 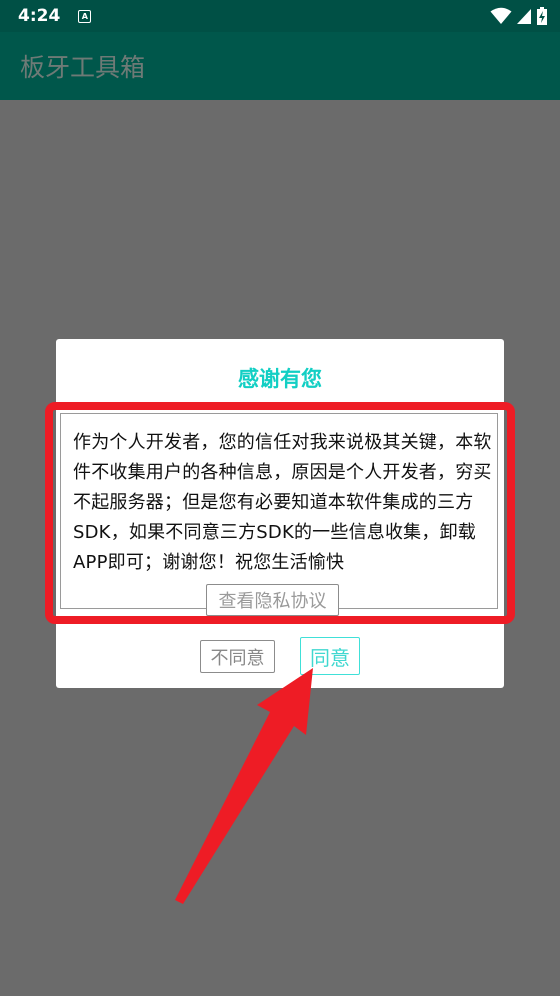 I want to click on dialog-title: 感谢有您, so click(x=280, y=379).